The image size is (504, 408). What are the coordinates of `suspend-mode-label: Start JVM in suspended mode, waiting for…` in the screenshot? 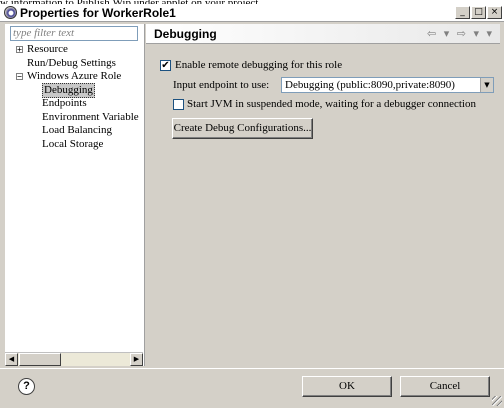 It's located at (331, 104).